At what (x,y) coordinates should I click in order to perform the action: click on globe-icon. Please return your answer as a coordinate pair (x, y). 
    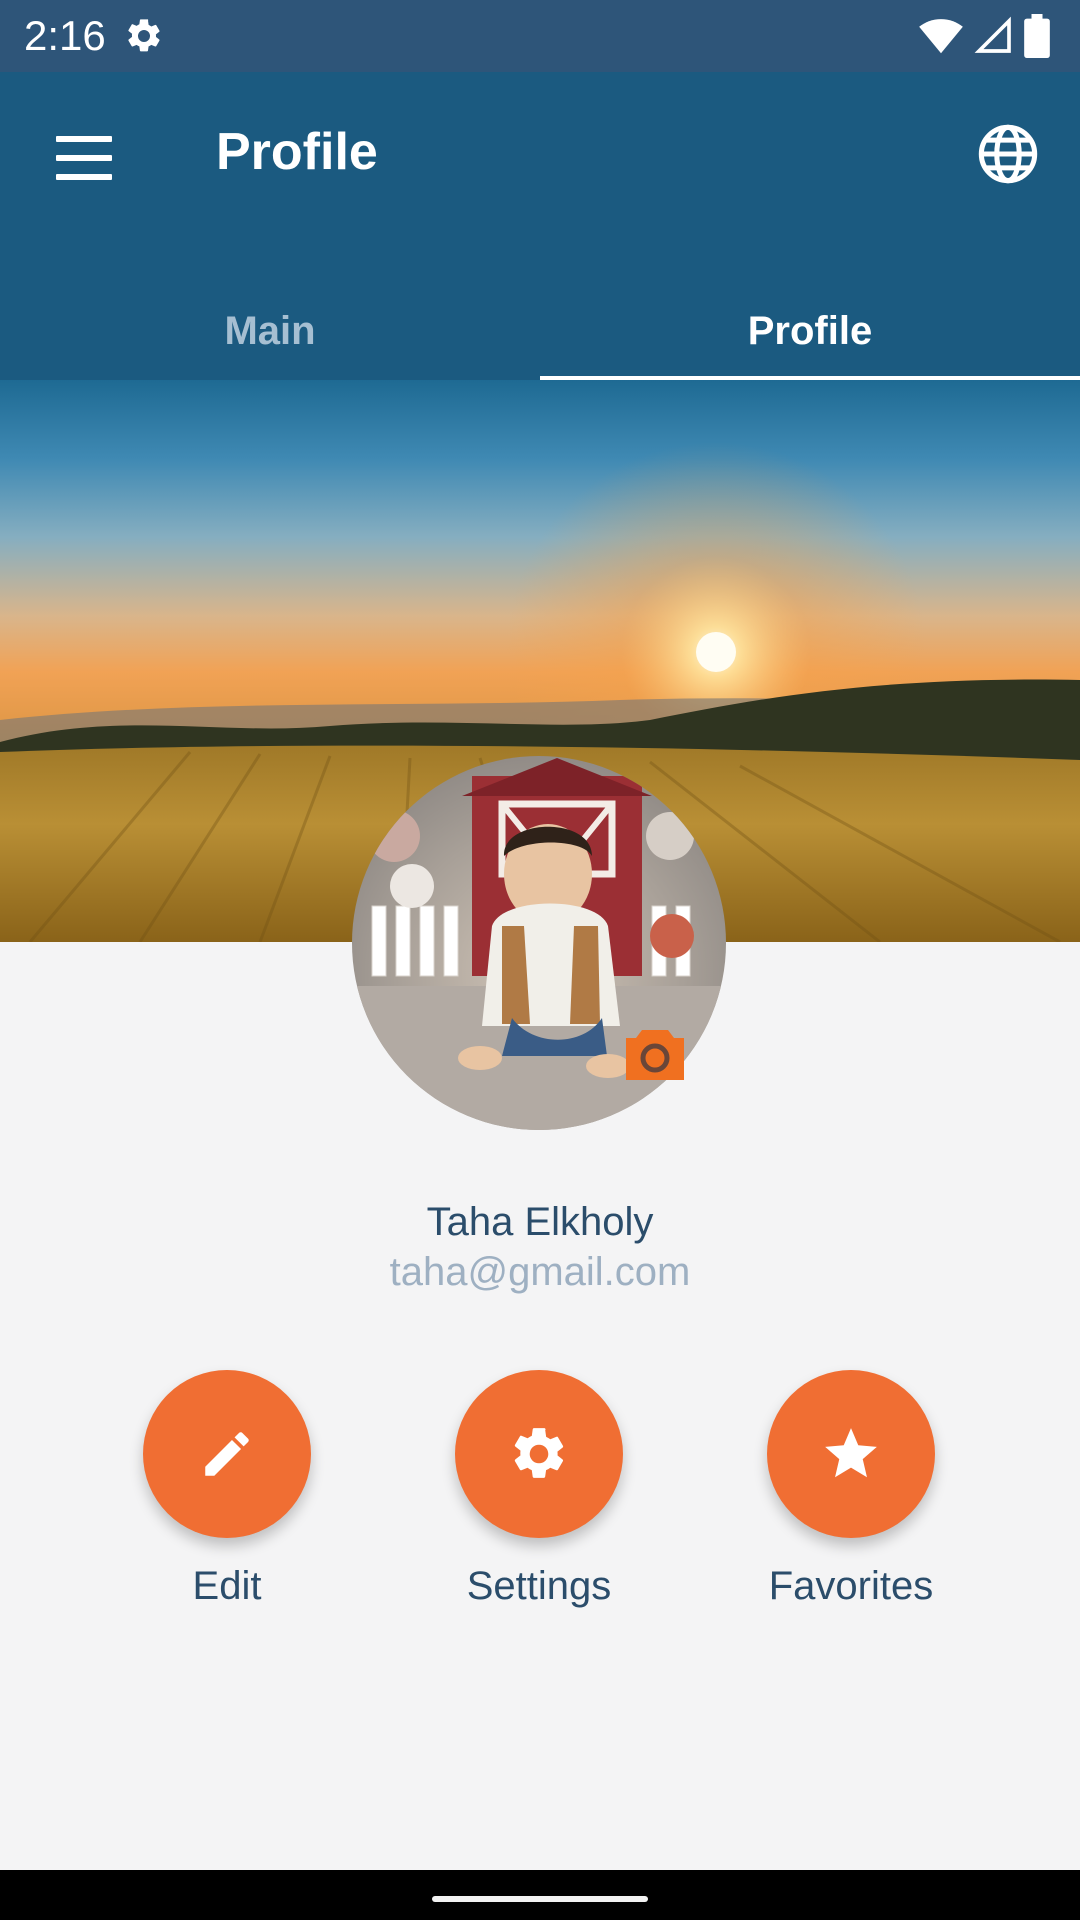
    Looking at the image, I should click on (1008, 154).